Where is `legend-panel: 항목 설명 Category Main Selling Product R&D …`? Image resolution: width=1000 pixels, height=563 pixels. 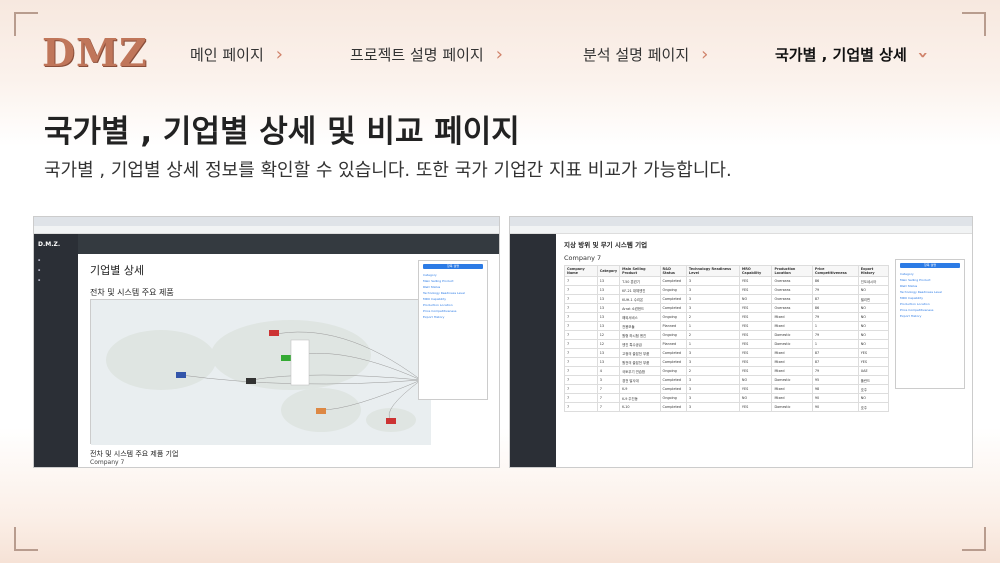 legend-panel: 항목 설명 Category Main Selling Product R&D … is located at coordinates (930, 324).